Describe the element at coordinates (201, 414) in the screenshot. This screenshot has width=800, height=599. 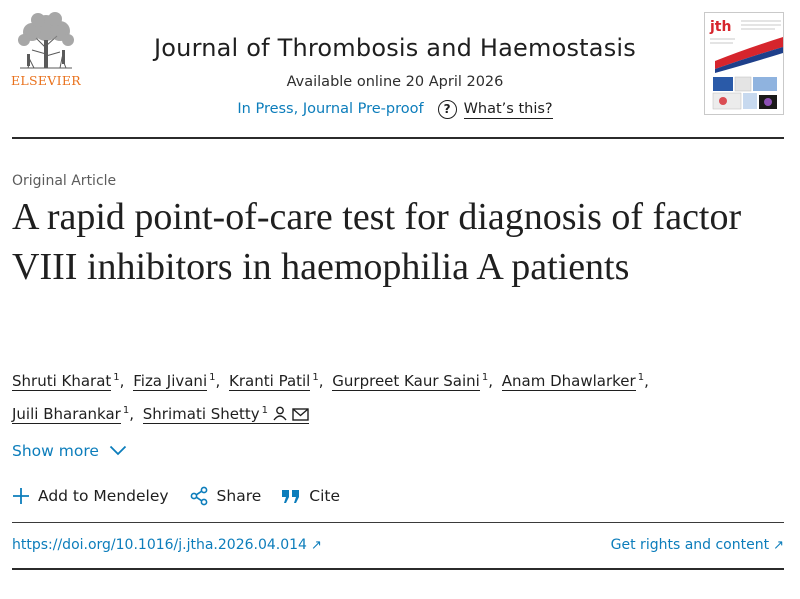
I see `author-name-text: Shrimati Shetty` at that location.